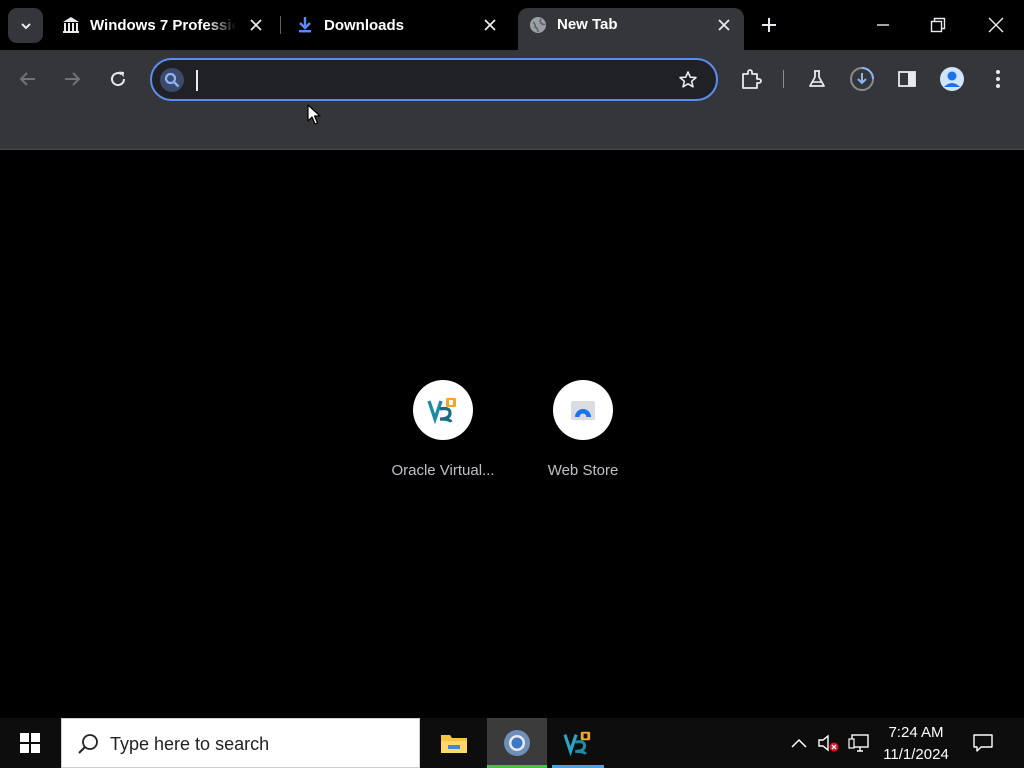 Image resolution: width=1024 pixels, height=768 pixels. I want to click on kebab-menu-icon, so click(998, 79).